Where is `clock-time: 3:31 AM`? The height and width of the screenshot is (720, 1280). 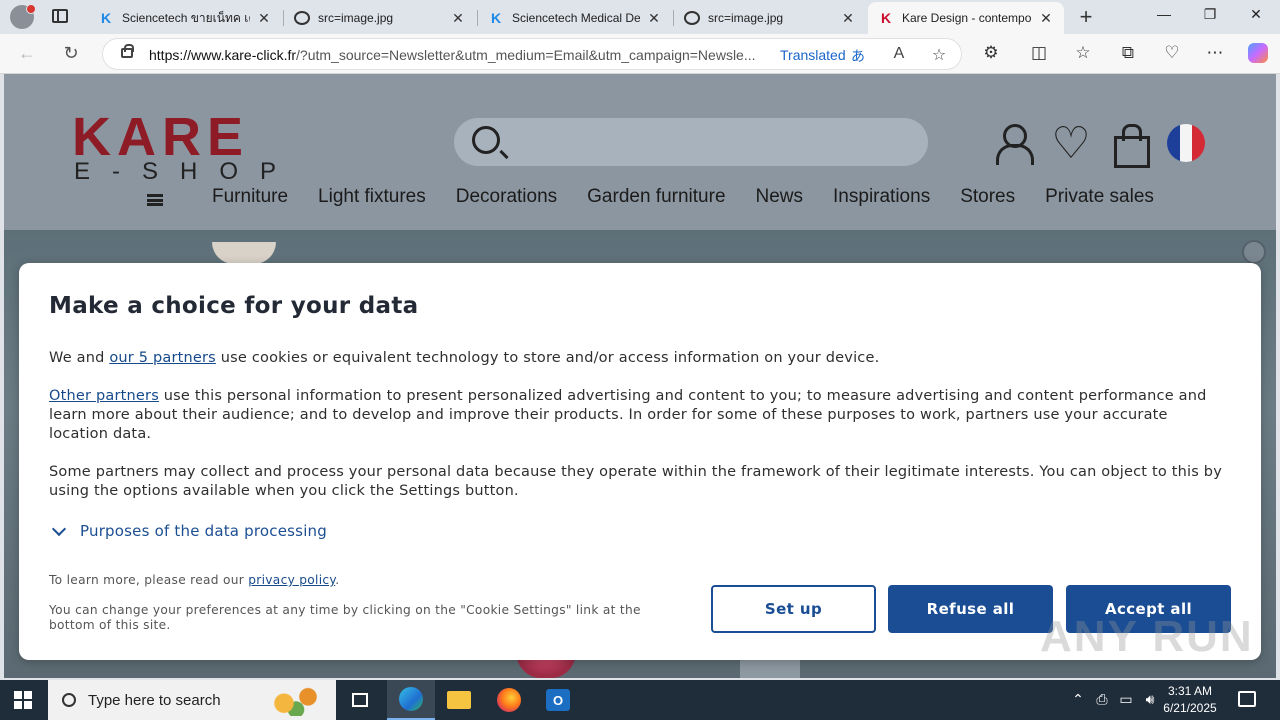
clock-time: 3:31 AM is located at coordinates (1190, 691).